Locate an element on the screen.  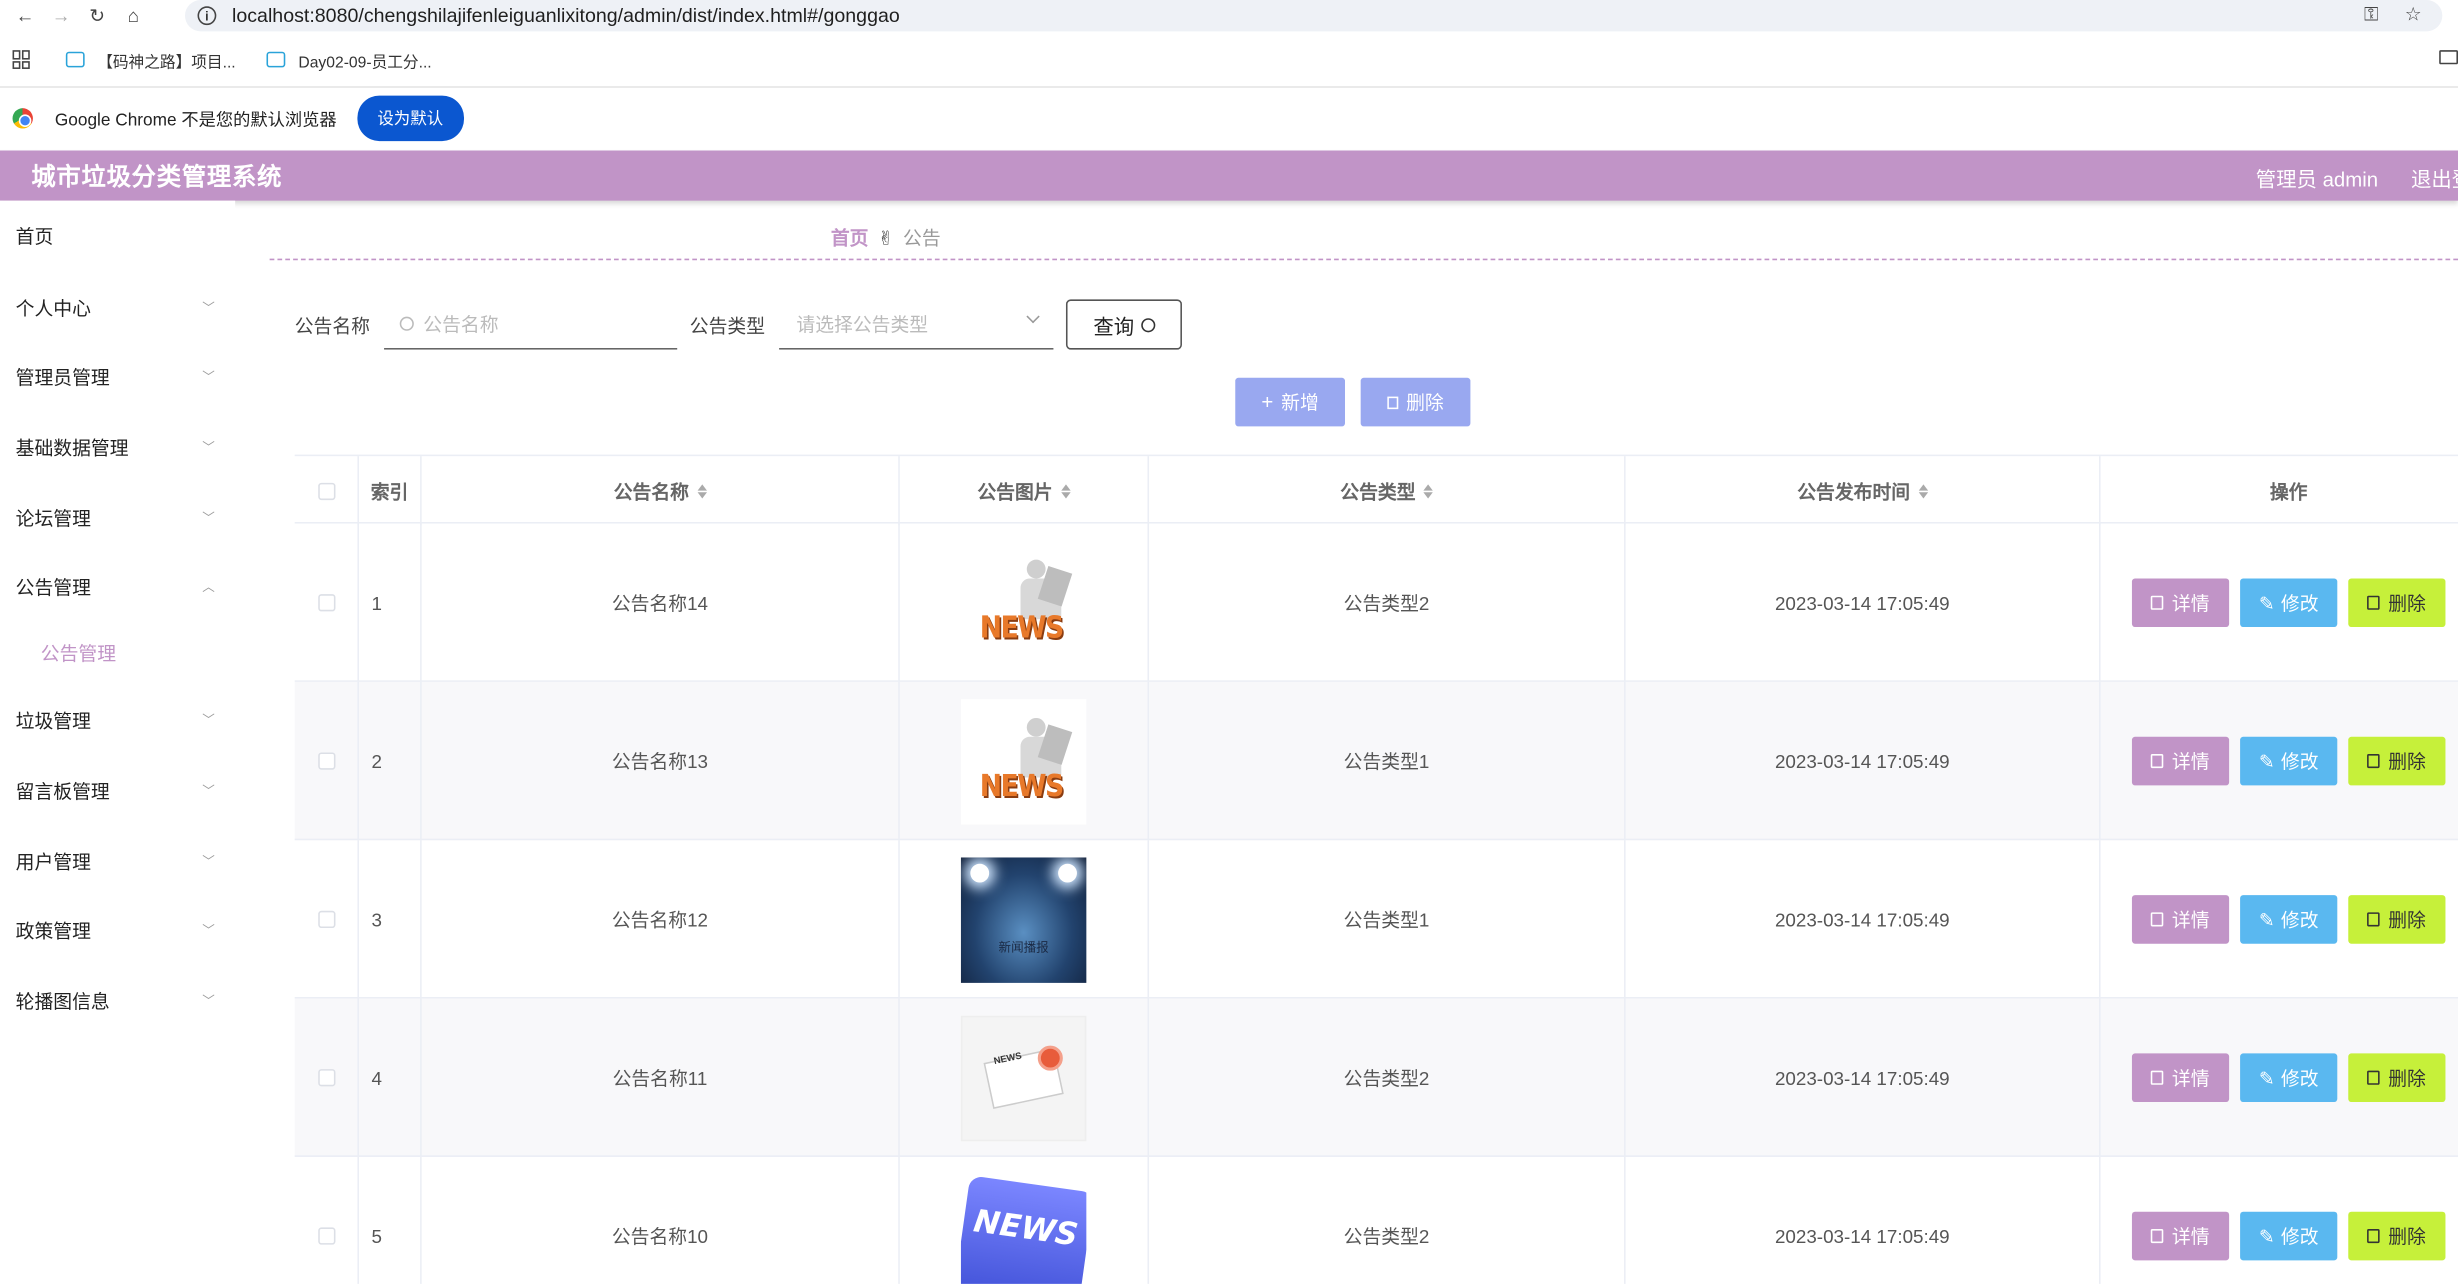
select-all-checkbox is located at coordinates (326, 491).